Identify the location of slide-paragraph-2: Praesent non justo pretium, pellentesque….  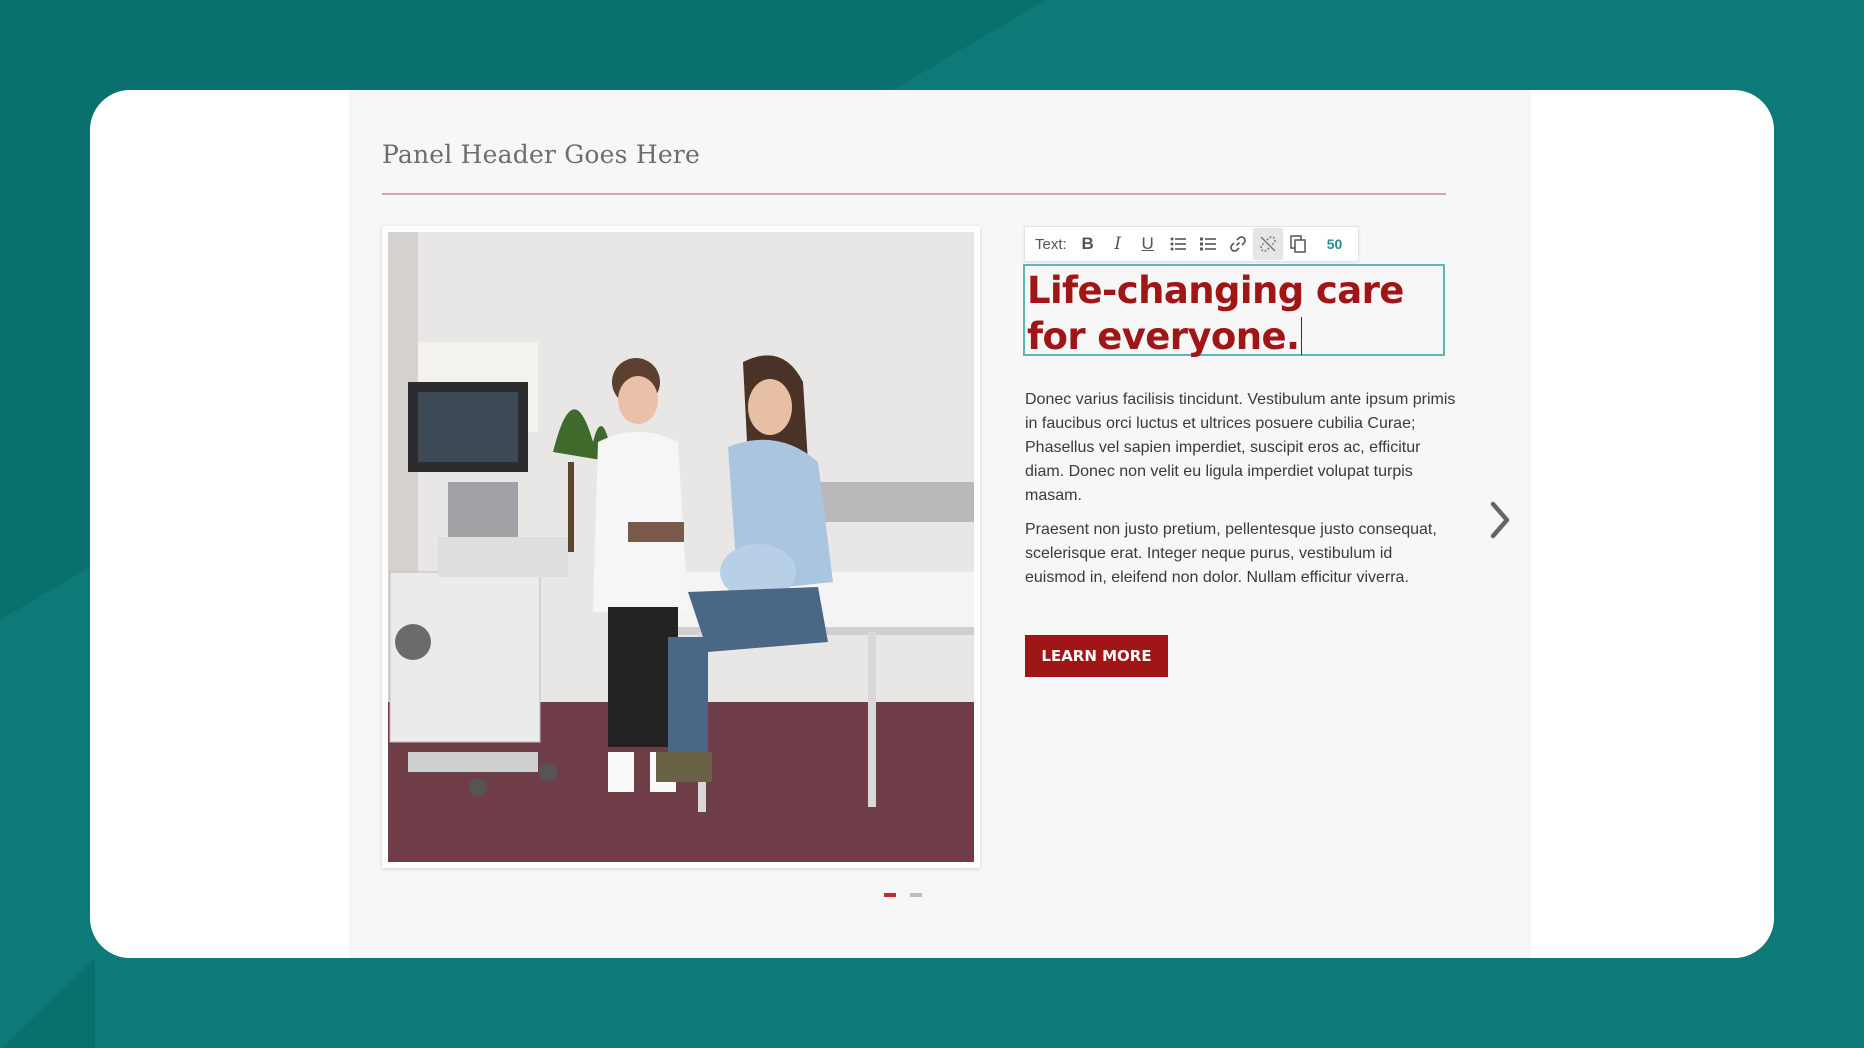
(1241, 554).